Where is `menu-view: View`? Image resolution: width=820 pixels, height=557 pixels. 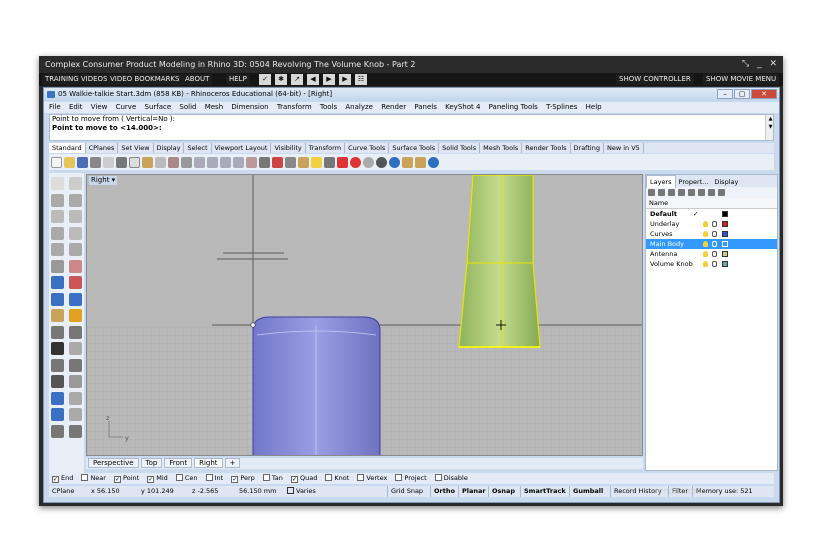 menu-view: View is located at coordinates (99, 107).